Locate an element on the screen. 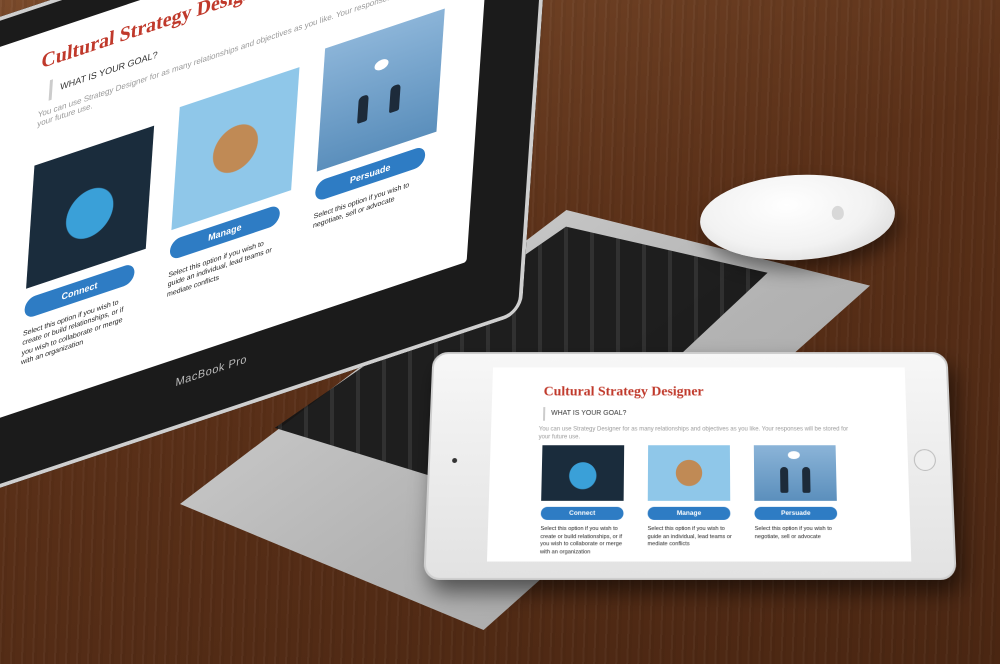 The width and height of the screenshot is (1000, 664). home-button is located at coordinates (924, 460).